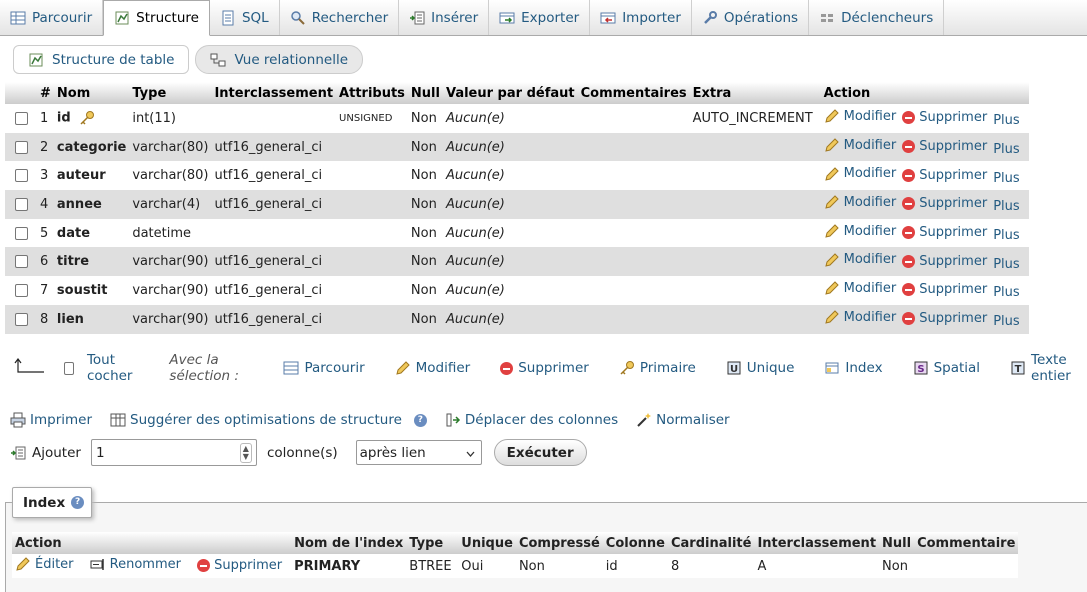 The width and height of the screenshot is (1087, 592). What do you see at coordinates (444, 17) in the screenshot?
I see `tab-inserer: Insérer` at bounding box center [444, 17].